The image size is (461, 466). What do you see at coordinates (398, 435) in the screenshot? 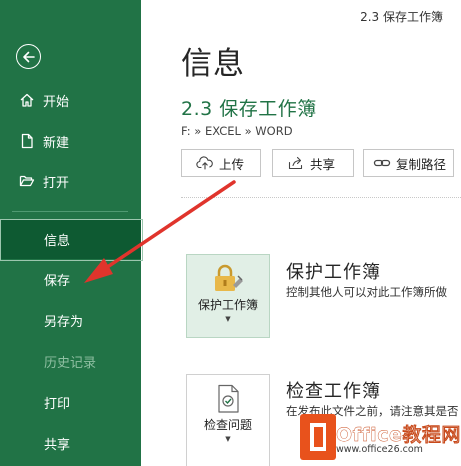
I see `watermark-title: Office教程网` at bounding box center [398, 435].